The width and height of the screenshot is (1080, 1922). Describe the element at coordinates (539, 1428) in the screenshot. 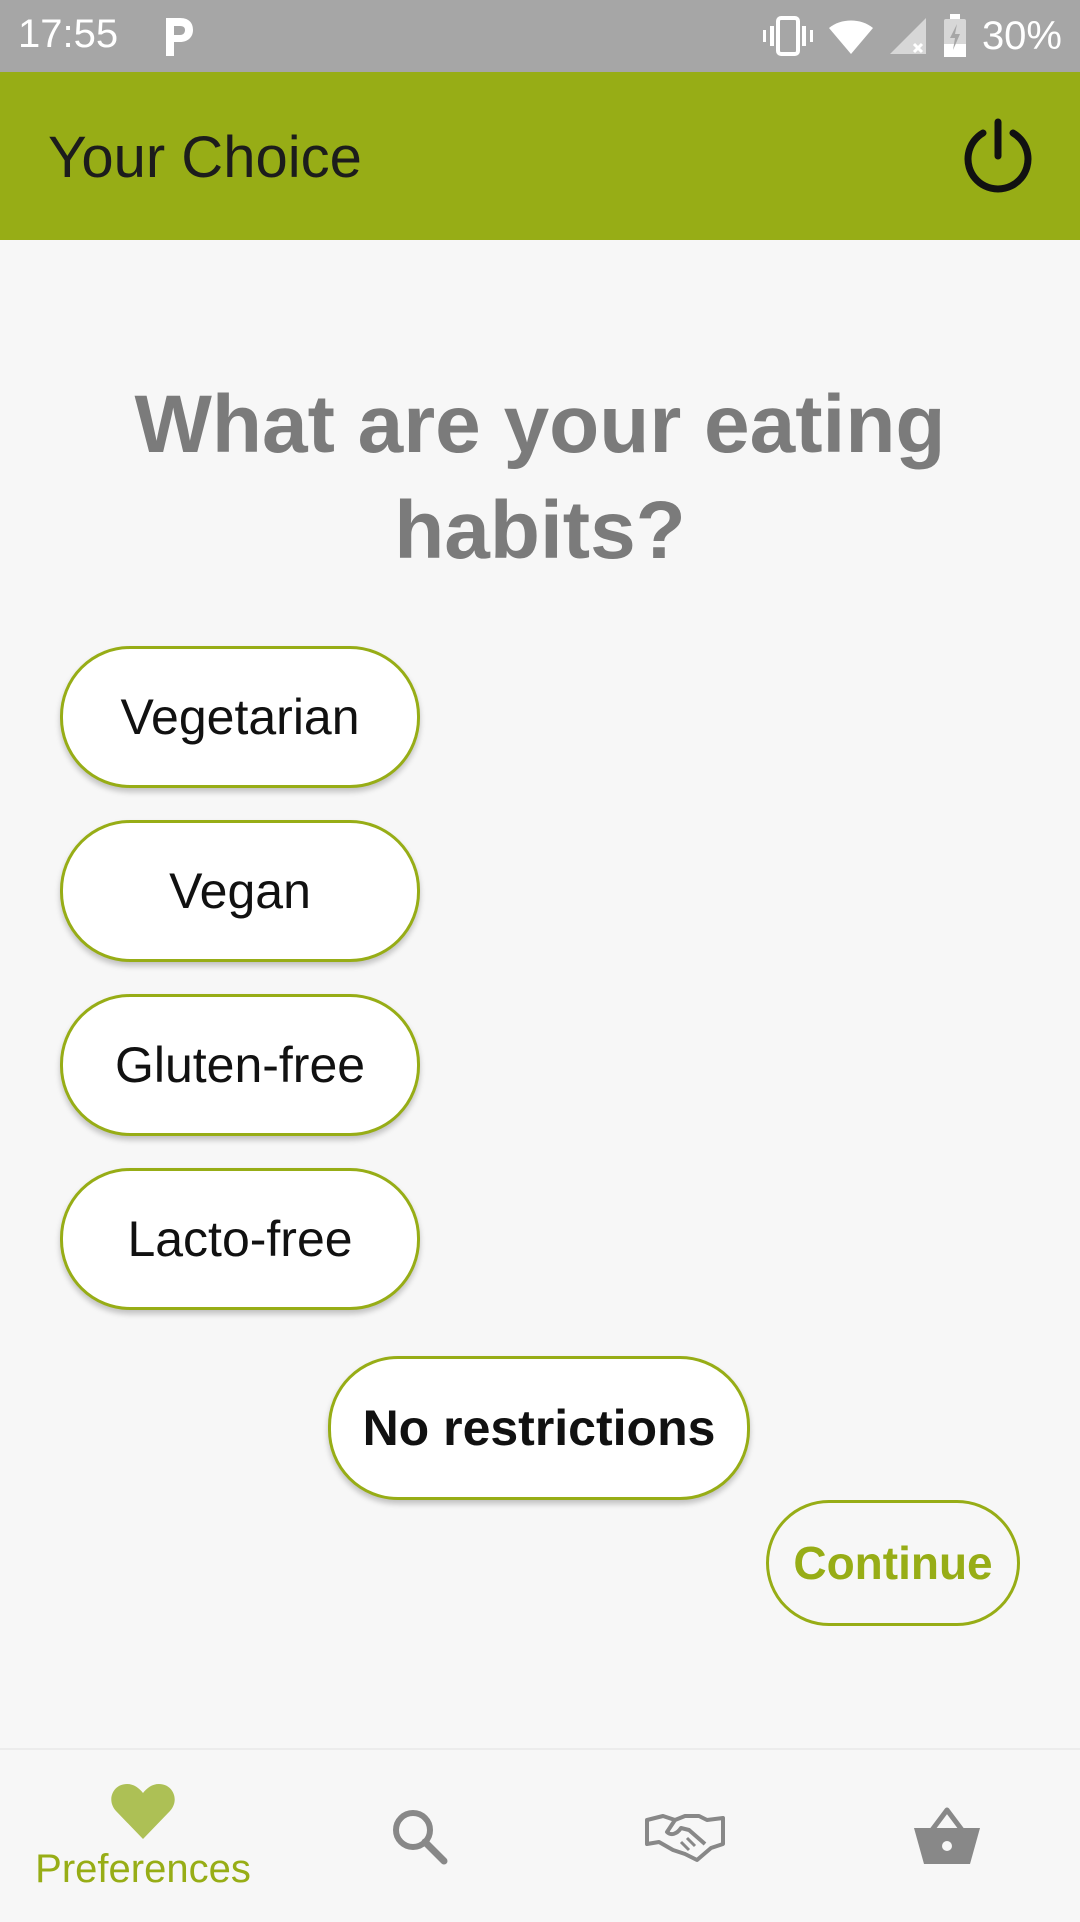

I see `option-no-restrictions: No restrictions` at that location.